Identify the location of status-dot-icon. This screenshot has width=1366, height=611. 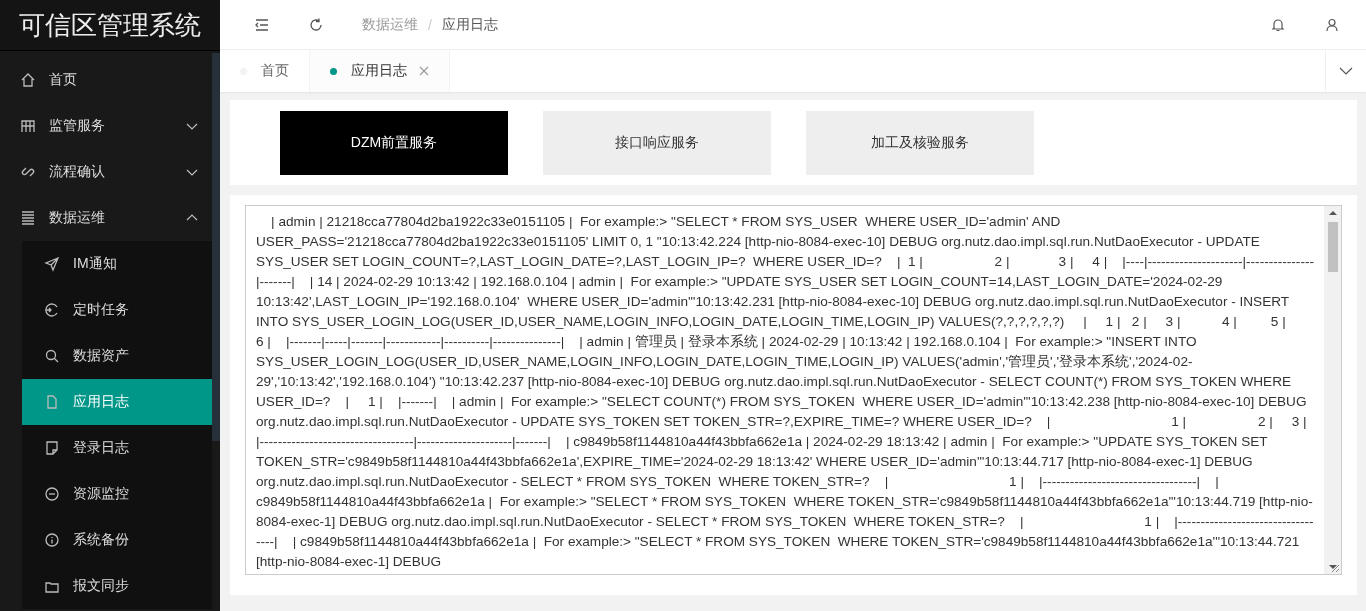
(333, 71).